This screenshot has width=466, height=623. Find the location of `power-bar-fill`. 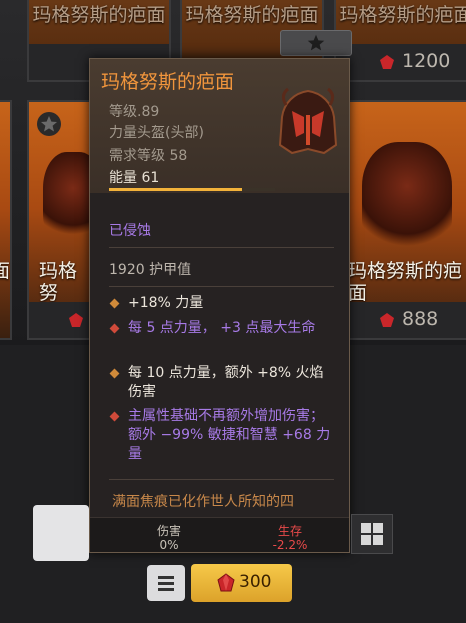

power-bar-fill is located at coordinates (175, 189).